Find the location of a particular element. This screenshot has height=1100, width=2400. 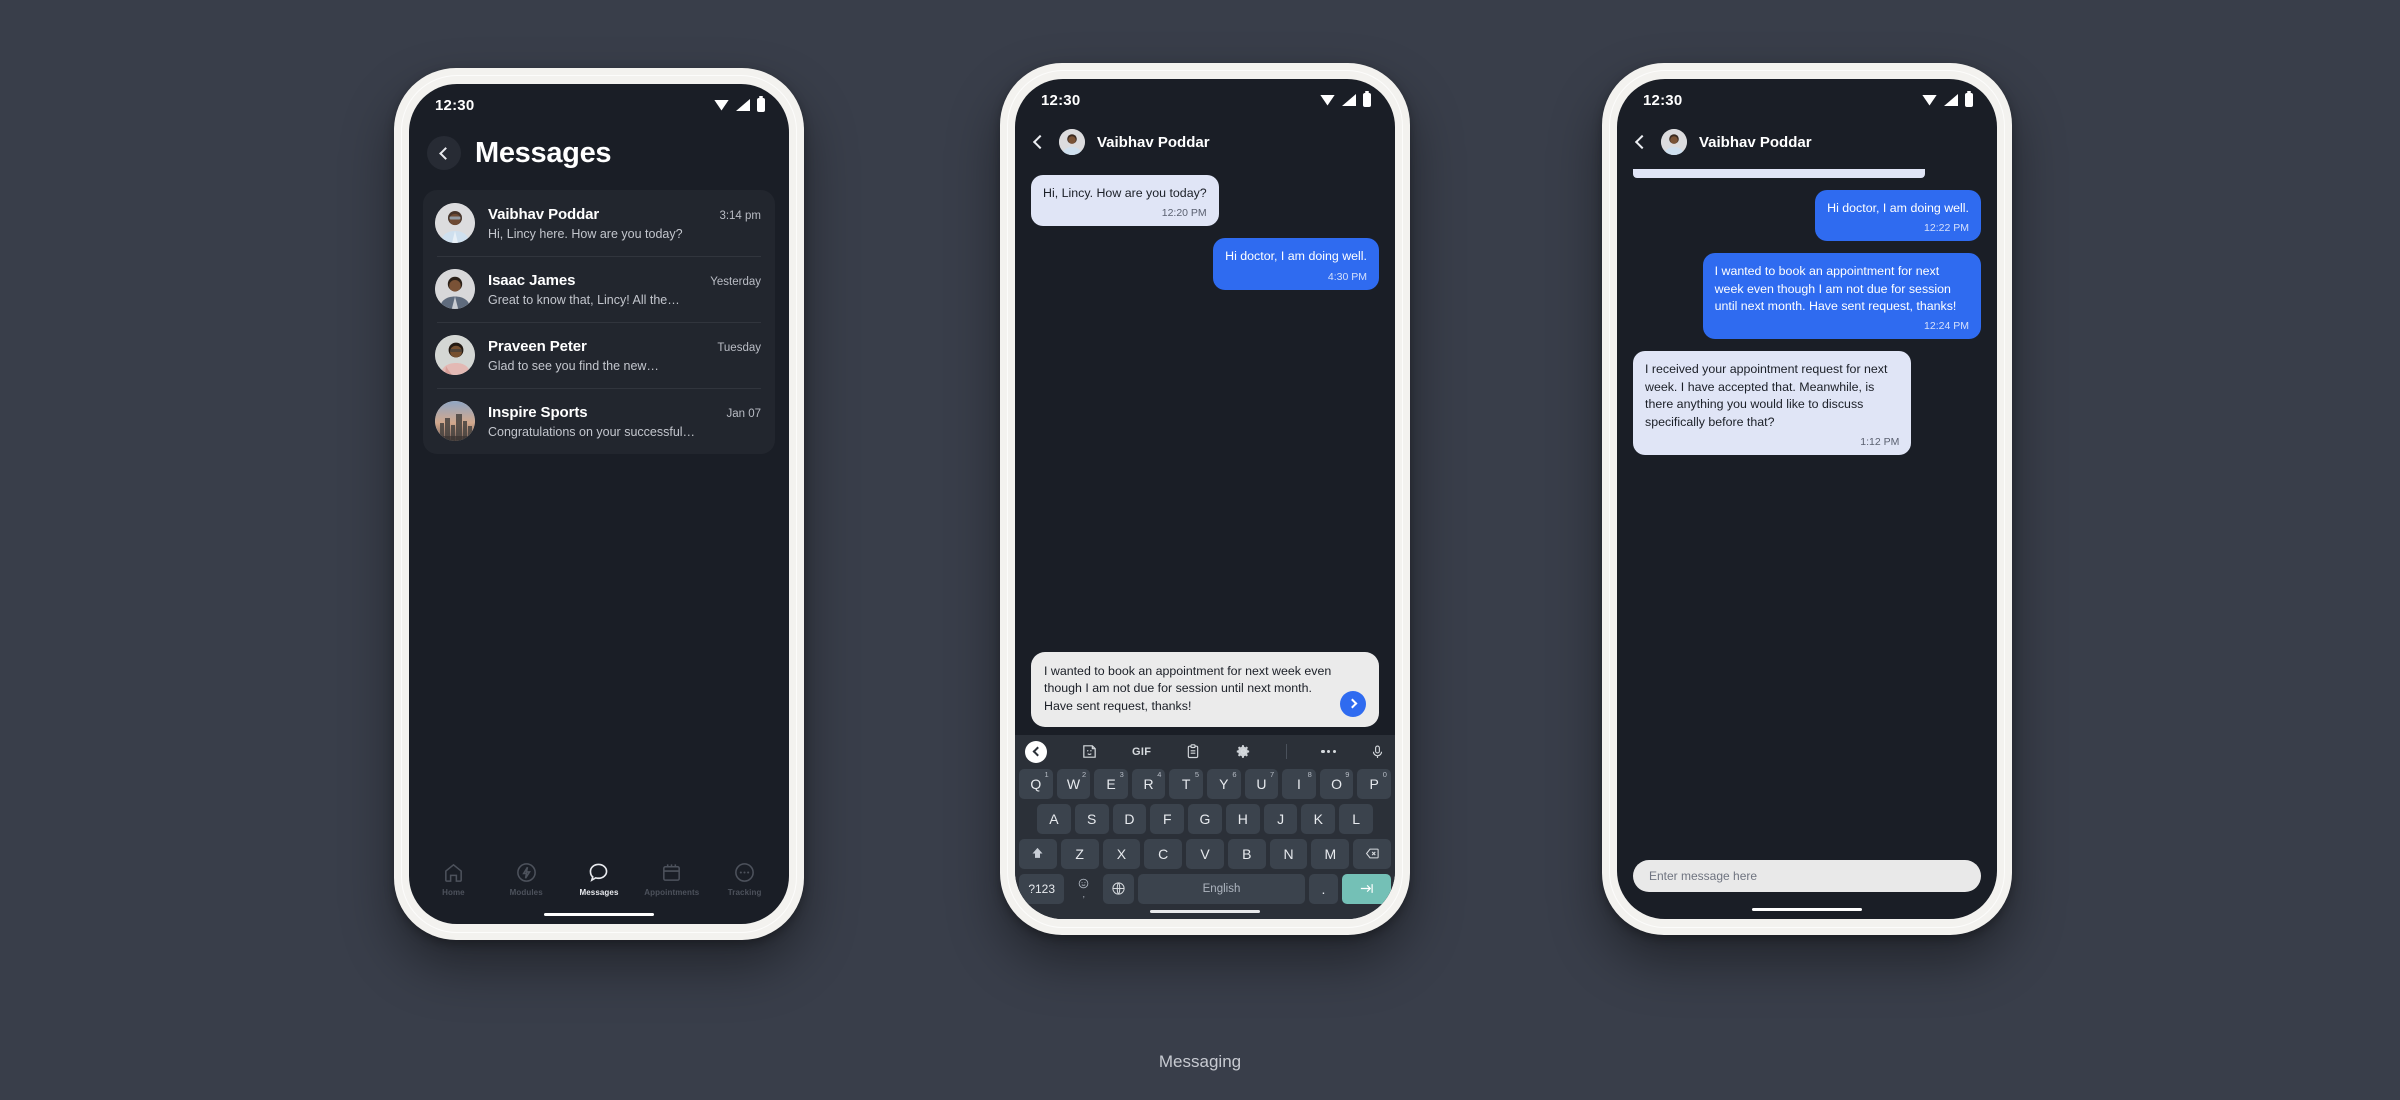

key-q: Q1 is located at coordinates (1036, 783).